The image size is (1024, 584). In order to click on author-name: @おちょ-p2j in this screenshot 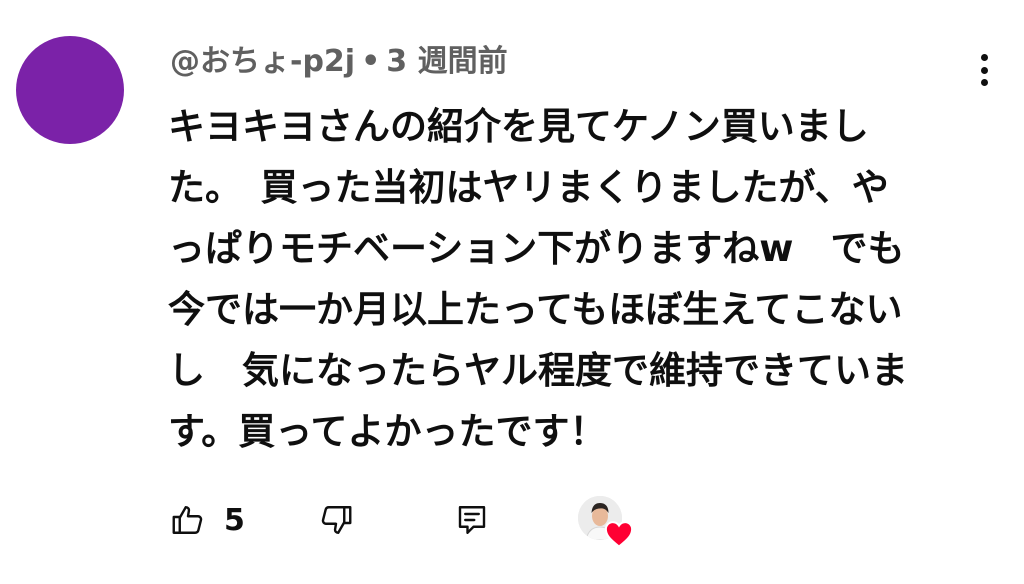, I will do `click(262, 61)`.